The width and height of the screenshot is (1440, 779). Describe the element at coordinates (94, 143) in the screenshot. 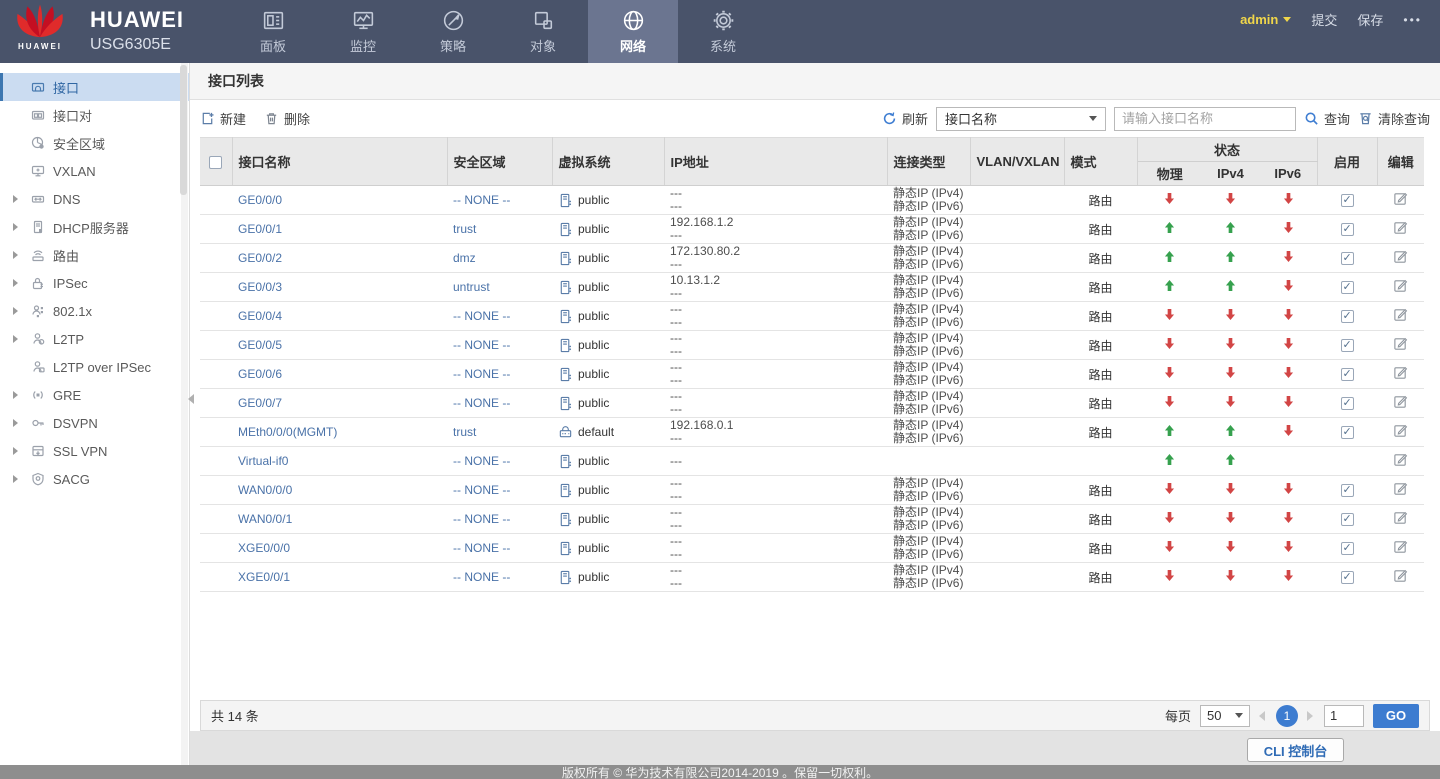

I see `sidebar-item-security-zone: 安全区域` at that location.